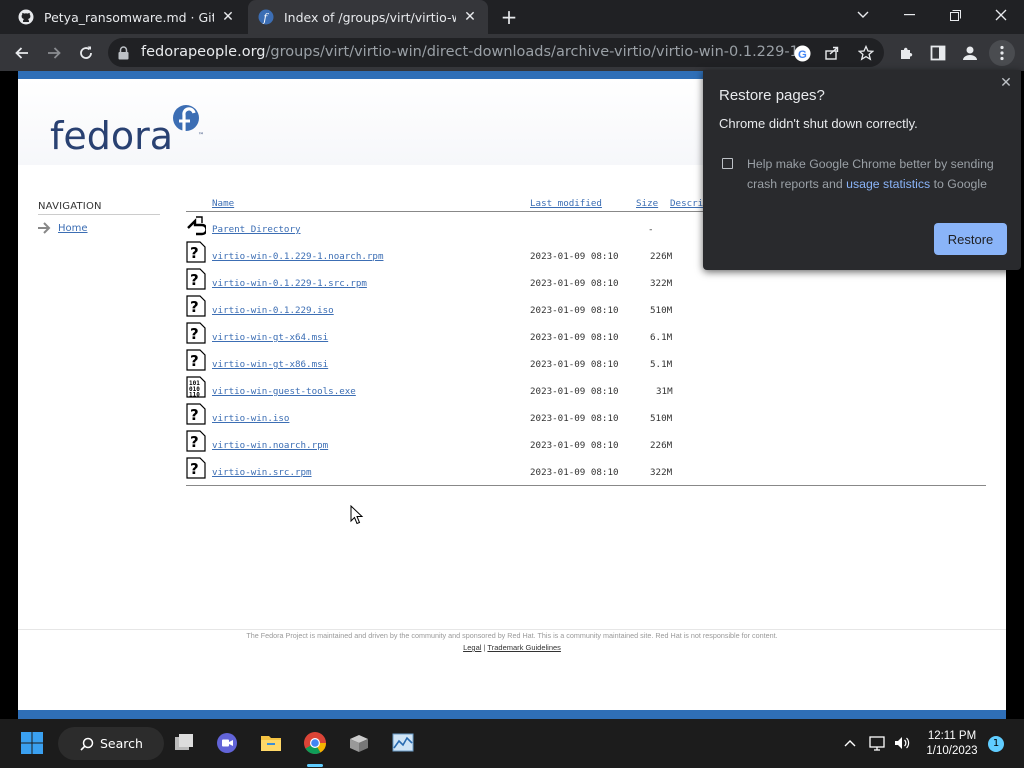 This screenshot has height=768, width=1024. I want to click on table-row: ? virtio-win.iso 2023-01-09 08:10 510M, so click(586, 416).